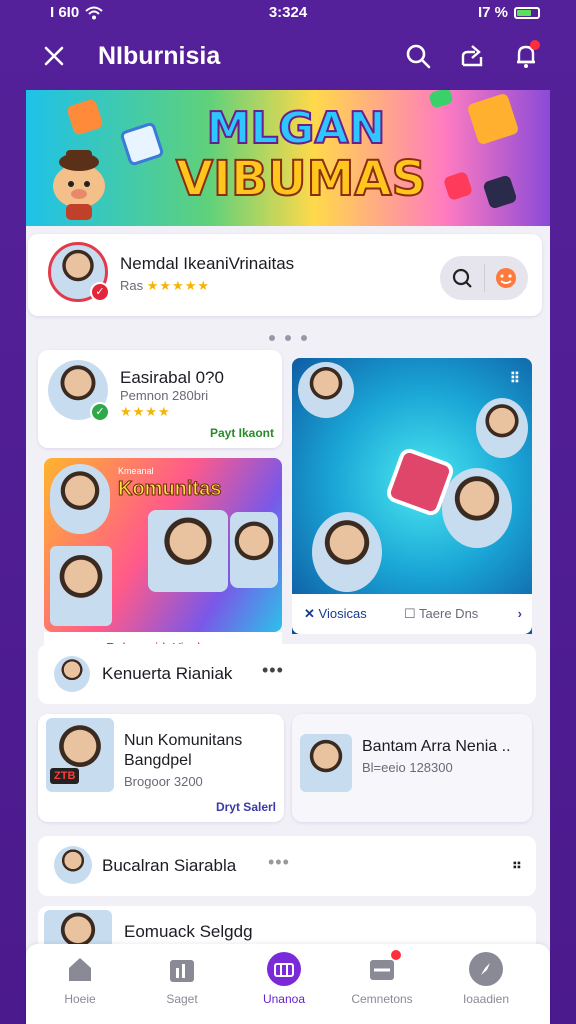  I want to click on featured-actions, so click(484, 278).